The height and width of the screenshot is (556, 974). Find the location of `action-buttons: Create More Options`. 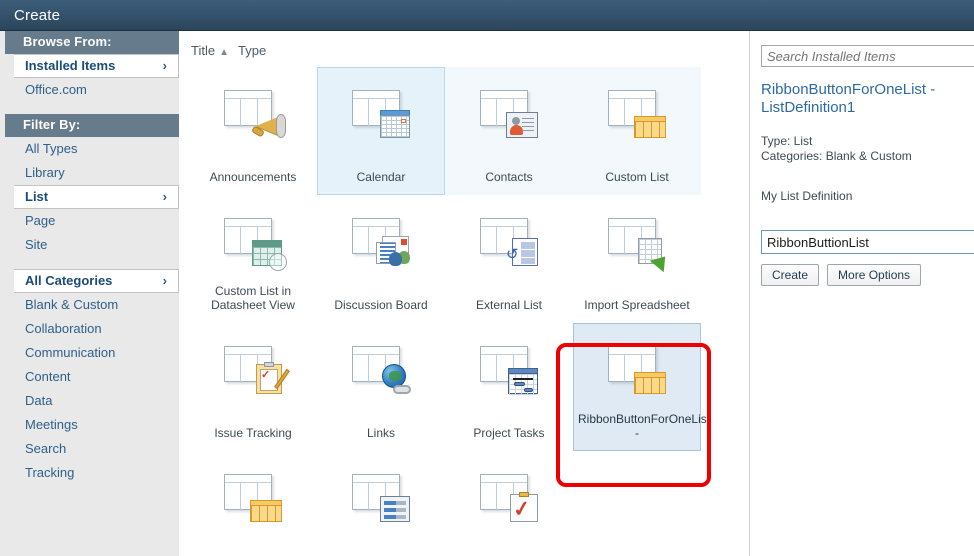

action-buttons: Create More Options is located at coordinates (841, 275).